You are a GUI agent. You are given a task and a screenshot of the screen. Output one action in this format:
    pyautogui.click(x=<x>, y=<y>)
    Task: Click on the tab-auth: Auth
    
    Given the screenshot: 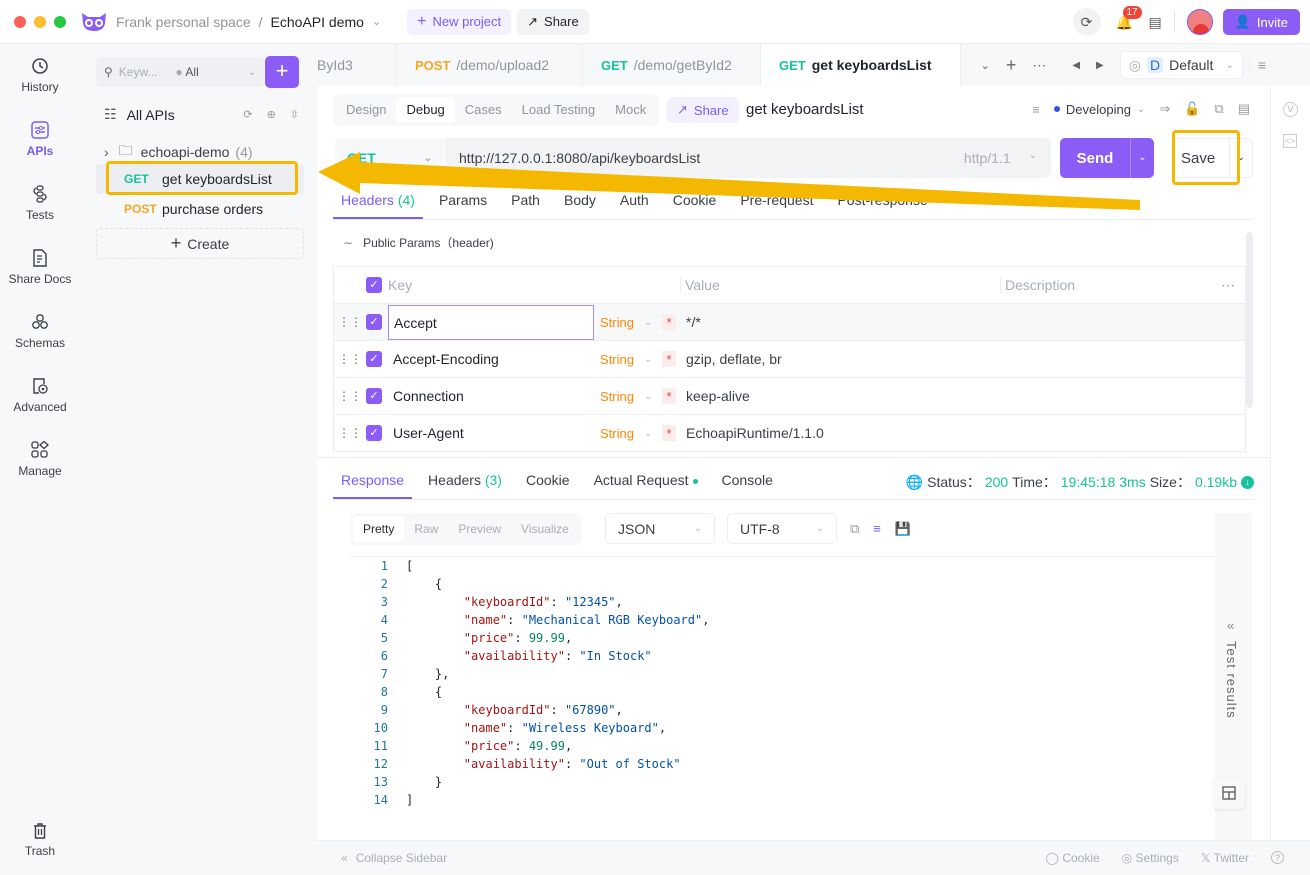 What is the action you would take?
    pyautogui.click(x=634, y=201)
    